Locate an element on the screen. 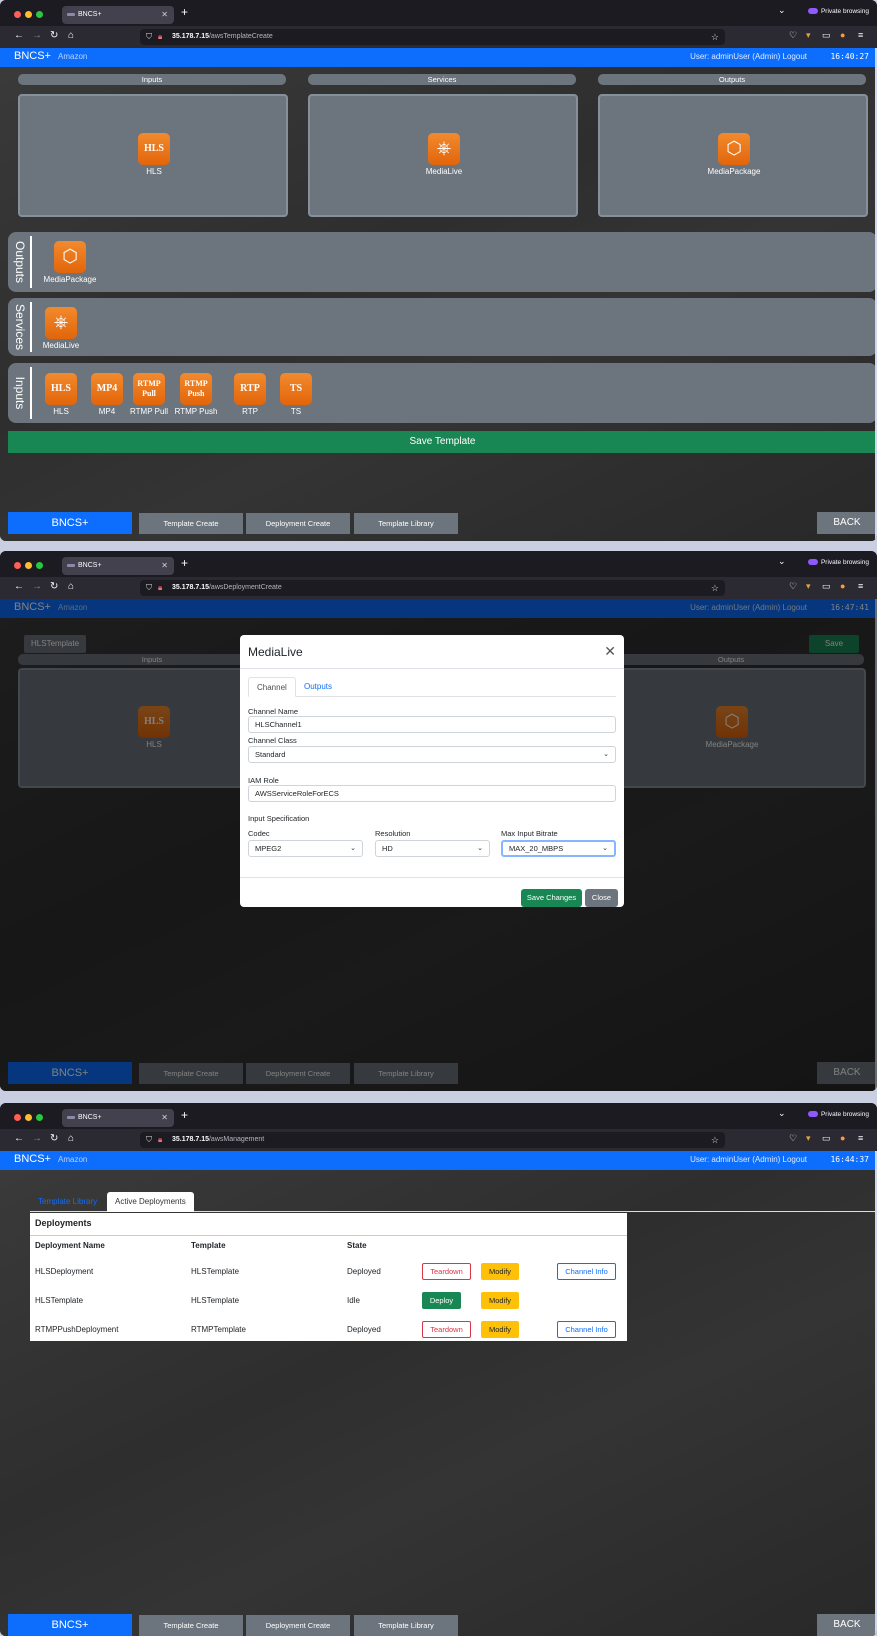 Image resolution: width=877 pixels, height=1636 pixels. url-bar: ⛉ 🔒︎ 35.178.7.15/awsDeploymentCreate ☆ is located at coordinates (432, 588).